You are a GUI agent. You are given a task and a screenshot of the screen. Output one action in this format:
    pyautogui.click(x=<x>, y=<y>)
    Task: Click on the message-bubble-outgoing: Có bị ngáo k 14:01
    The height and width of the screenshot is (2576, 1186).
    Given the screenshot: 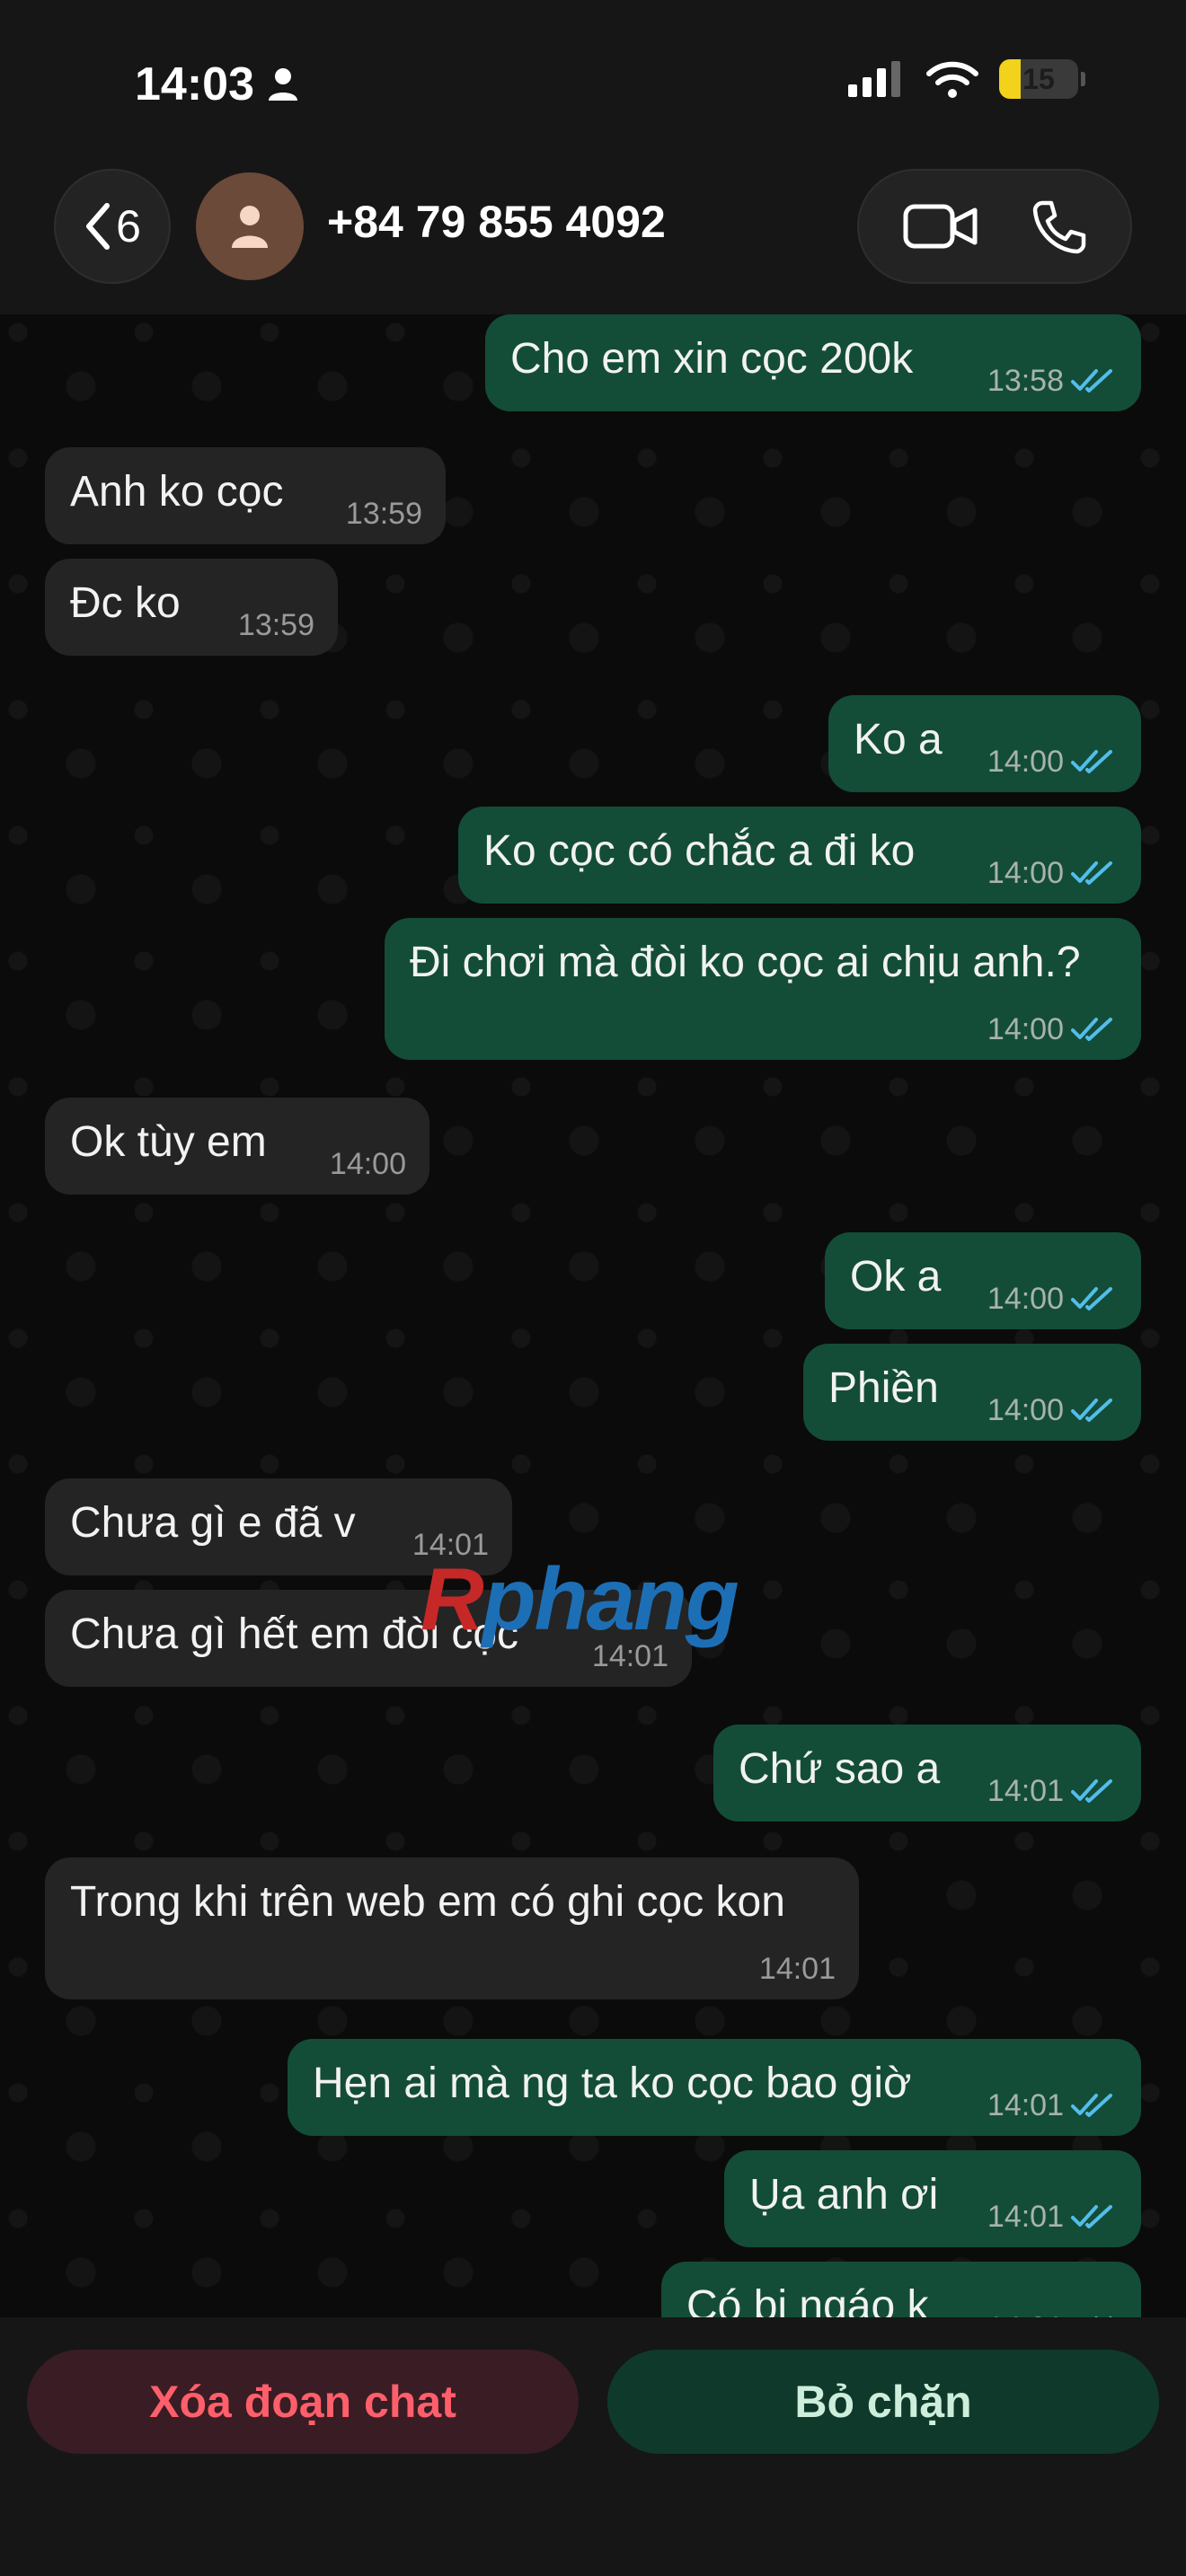 What is the action you would take?
    pyautogui.click(x=901, y=2289)
    